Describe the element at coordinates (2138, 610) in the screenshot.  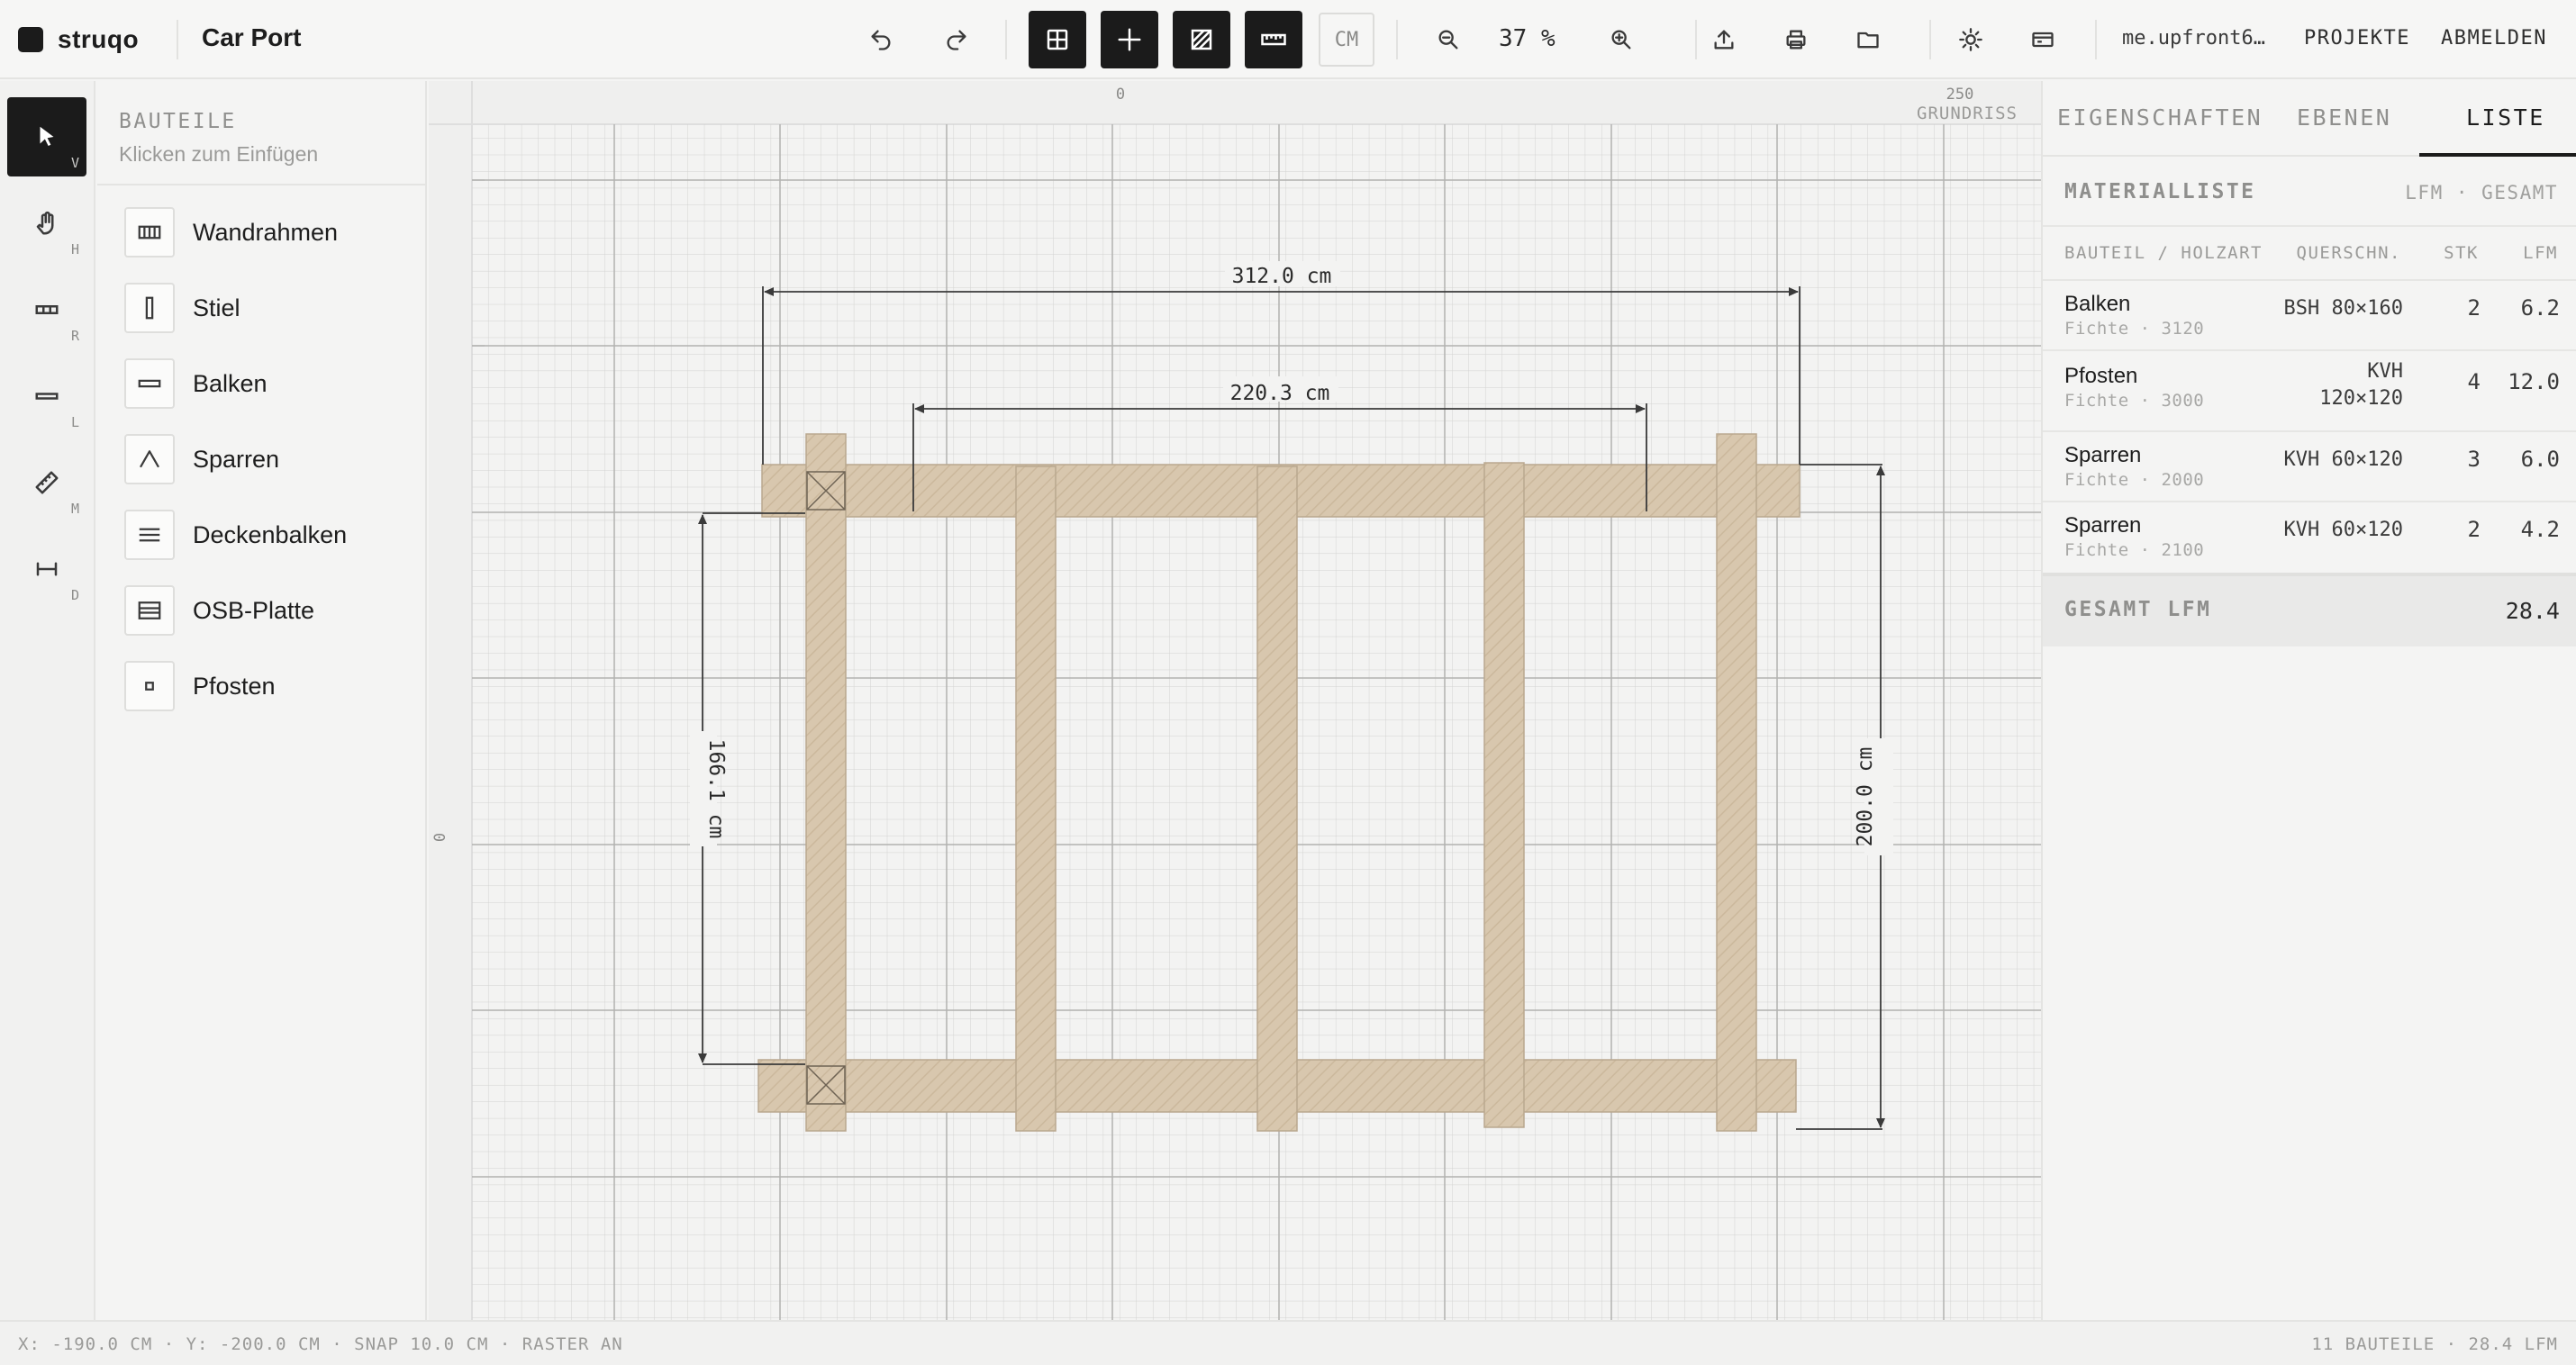
I see `total-label: GESAMT LFM` at that location.